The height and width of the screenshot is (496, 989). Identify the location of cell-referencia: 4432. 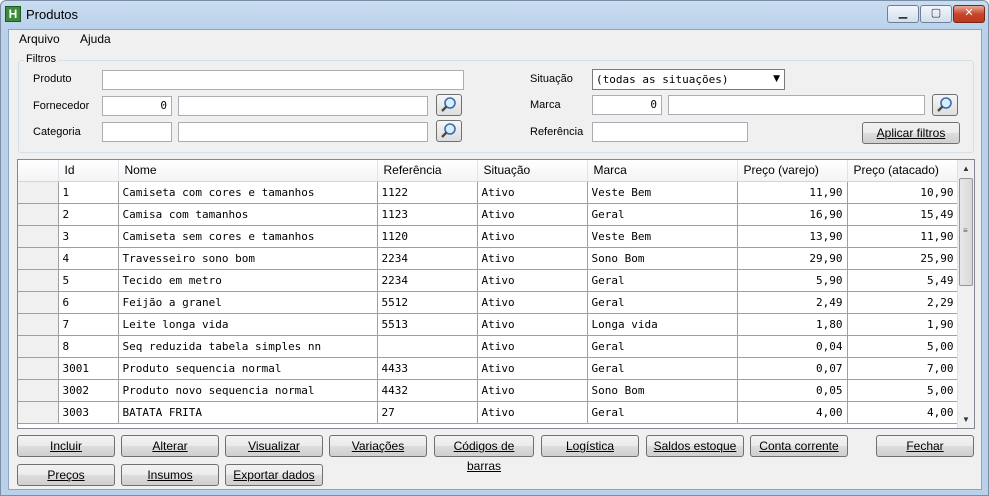
(427, 390).